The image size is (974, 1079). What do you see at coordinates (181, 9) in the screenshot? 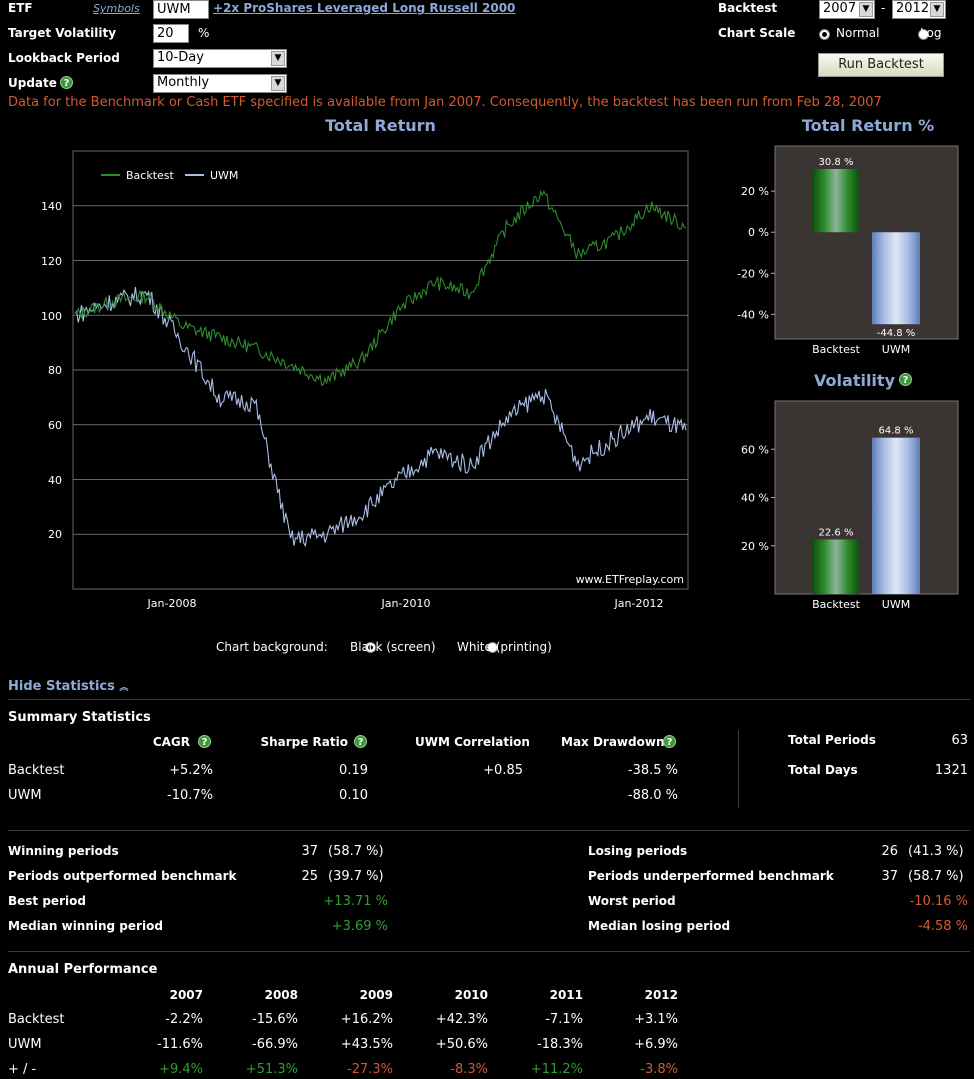
I see `etf-input: UWM` at bounding box center [181, 9].